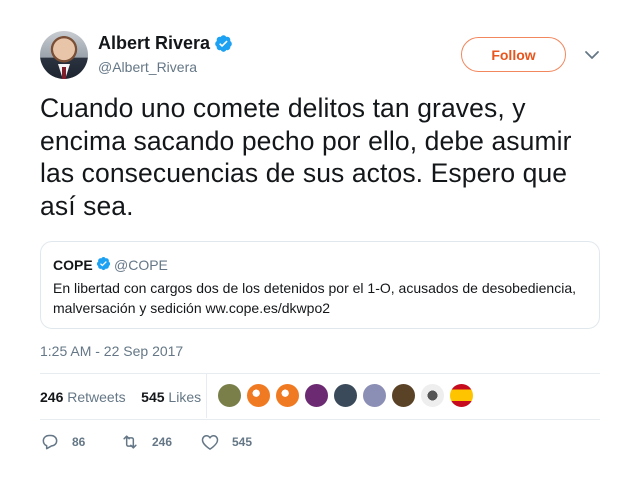  I want to click on reply-count: 86, so click(79, 442).